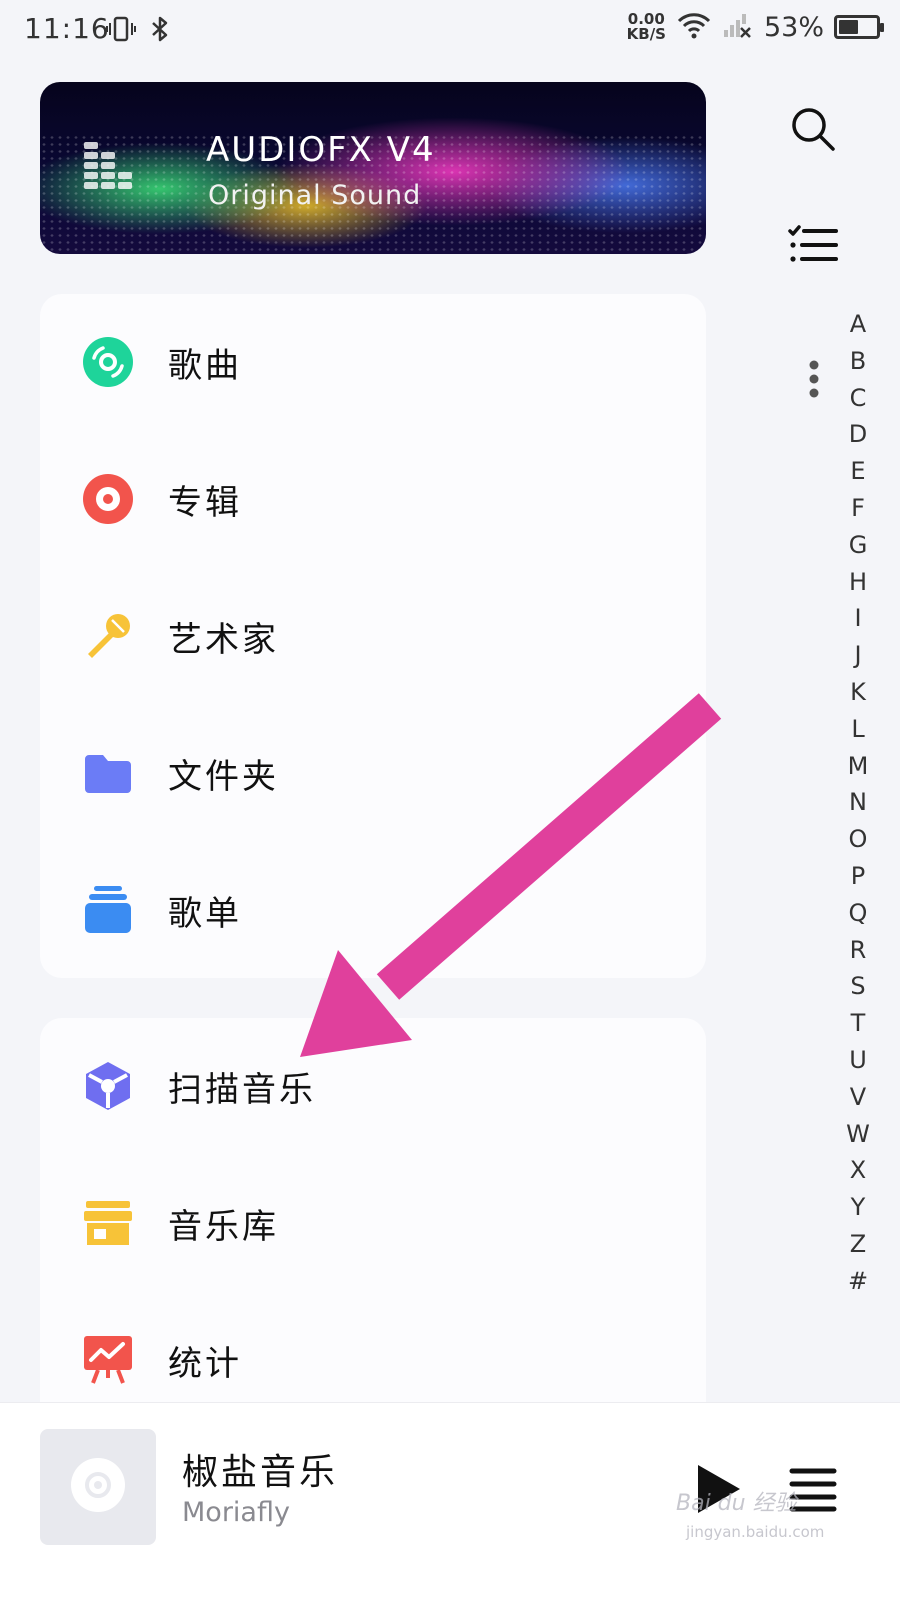  Describe the element at coordinates (646, 26) in the screenshot. I see `network-speed: 0.00 KB/S` at that location.